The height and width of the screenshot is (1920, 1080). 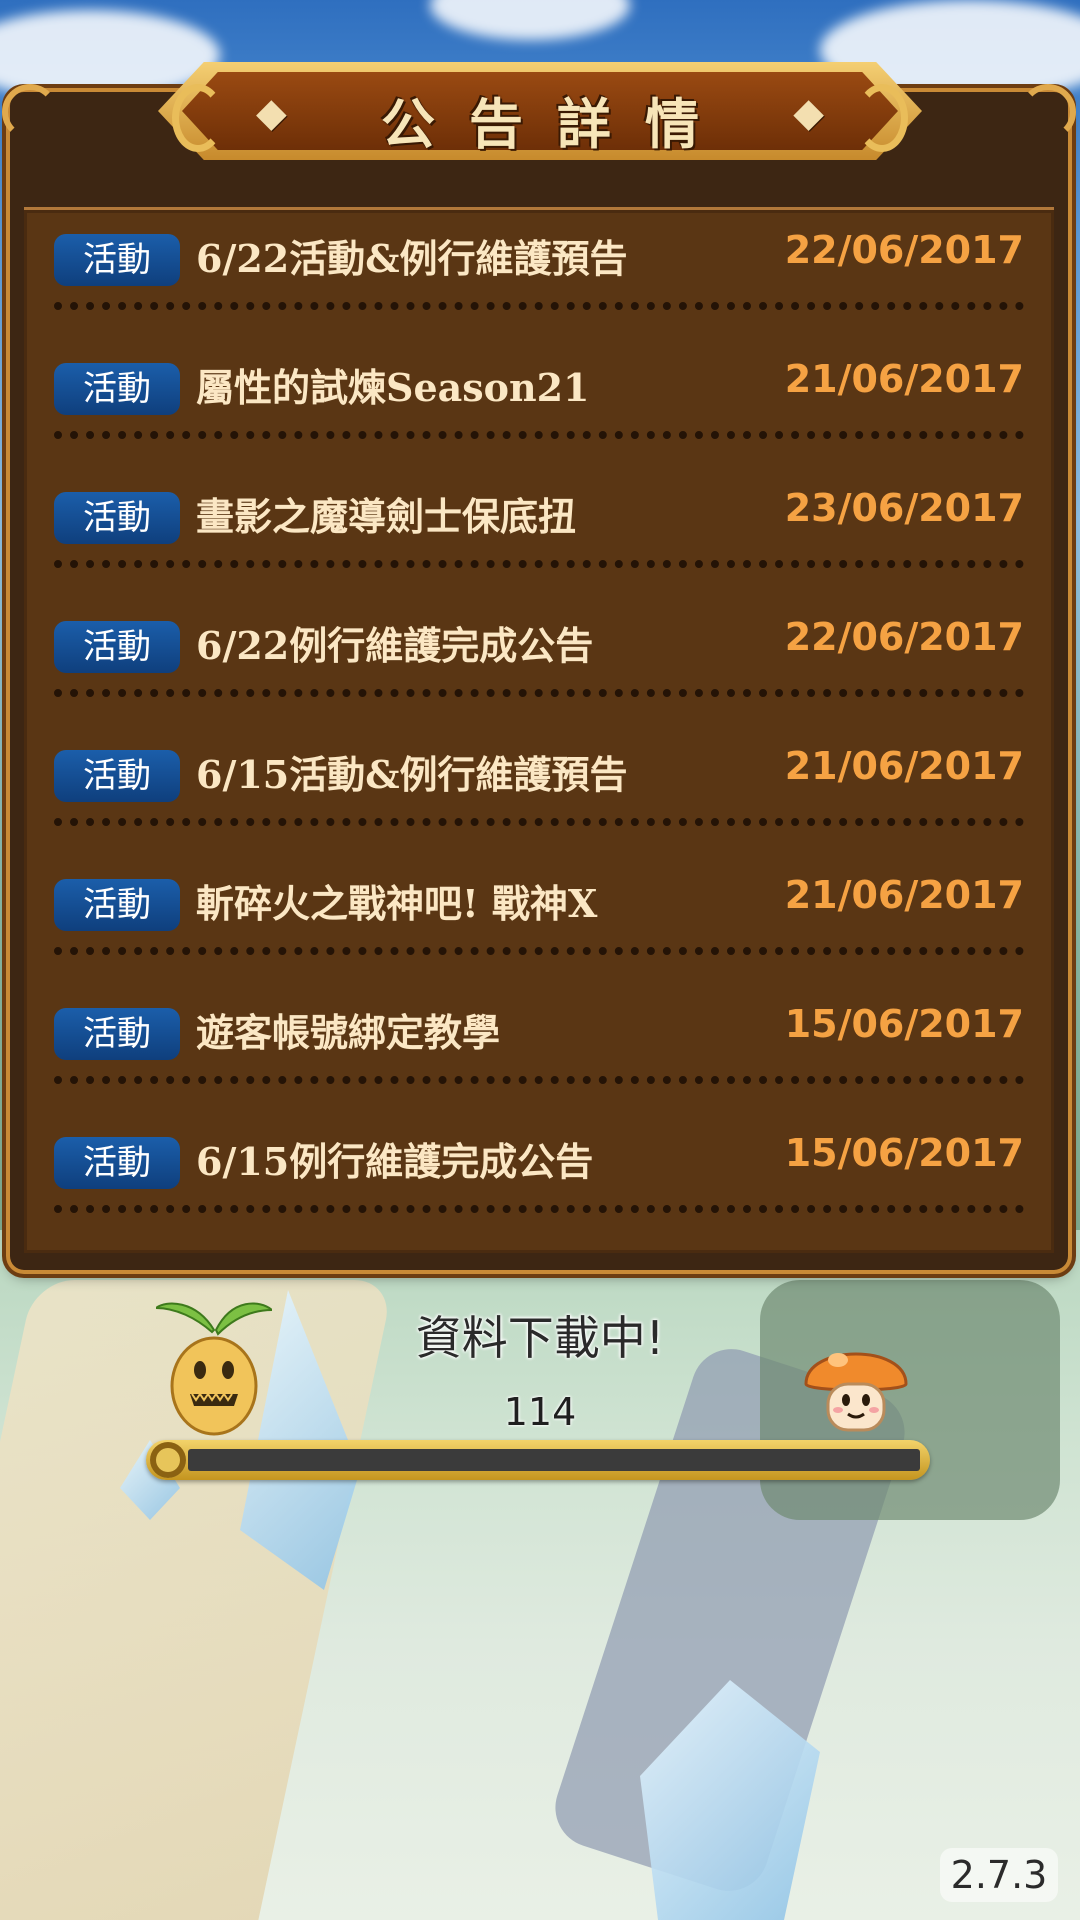 I want to click on download-progress-bar, so click(x=538, y=1460).